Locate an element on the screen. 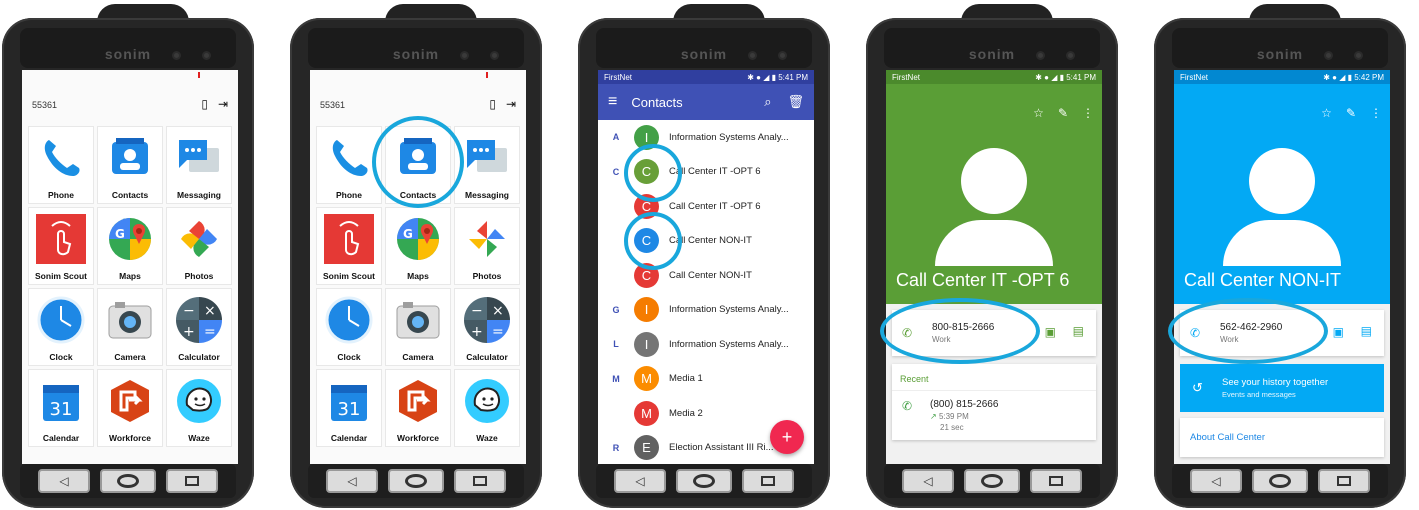  app-contacts: Contacts is located at coordinates (130, 165).